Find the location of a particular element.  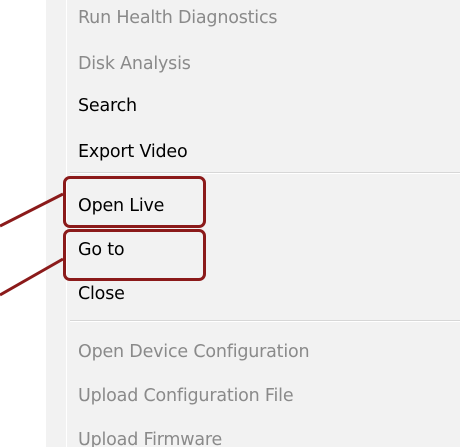

leader-line-open-live is located at coordinates (32, 210).